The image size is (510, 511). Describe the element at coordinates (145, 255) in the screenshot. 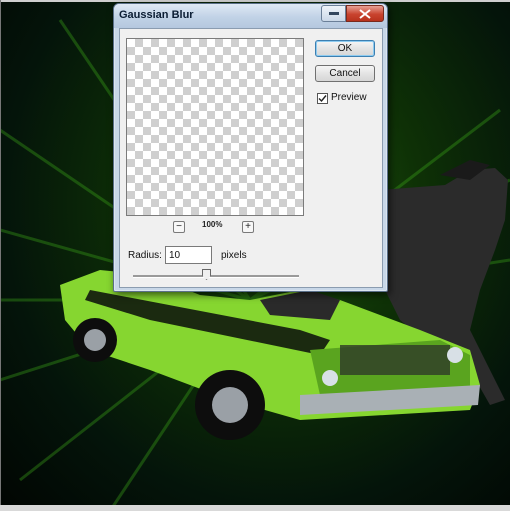

I see `radius-label: Radius:` at that location.